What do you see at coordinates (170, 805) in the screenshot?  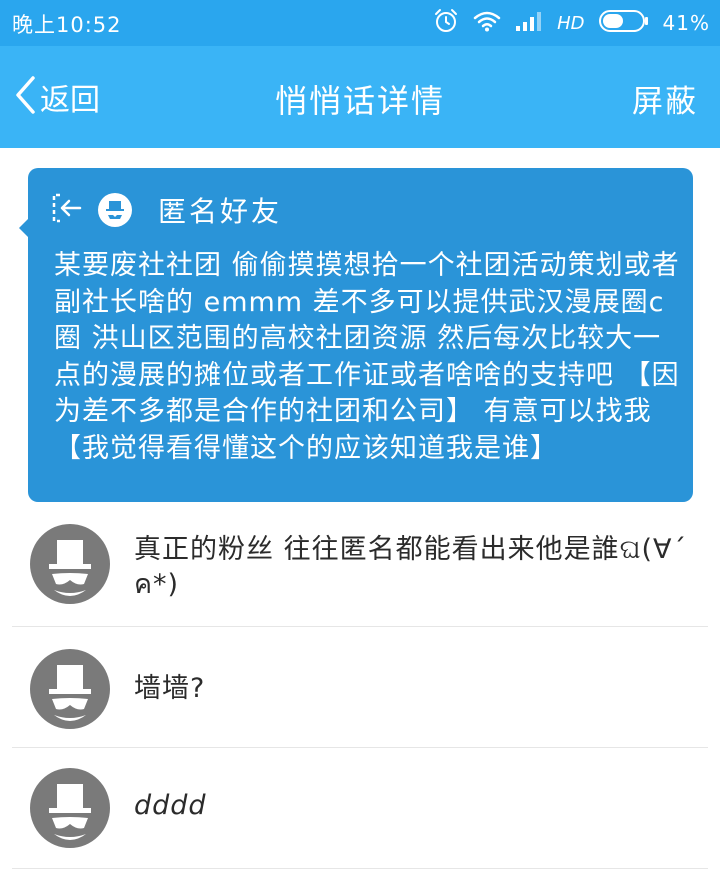 I see `comment-text: dddd` at bounding box center [170, 805].